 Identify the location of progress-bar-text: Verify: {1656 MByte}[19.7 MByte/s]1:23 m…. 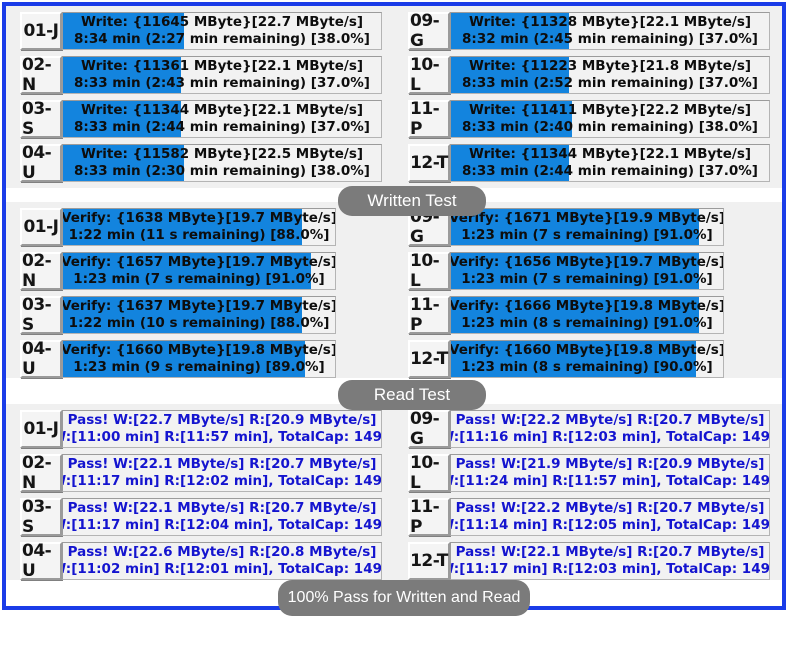
(575, 271).